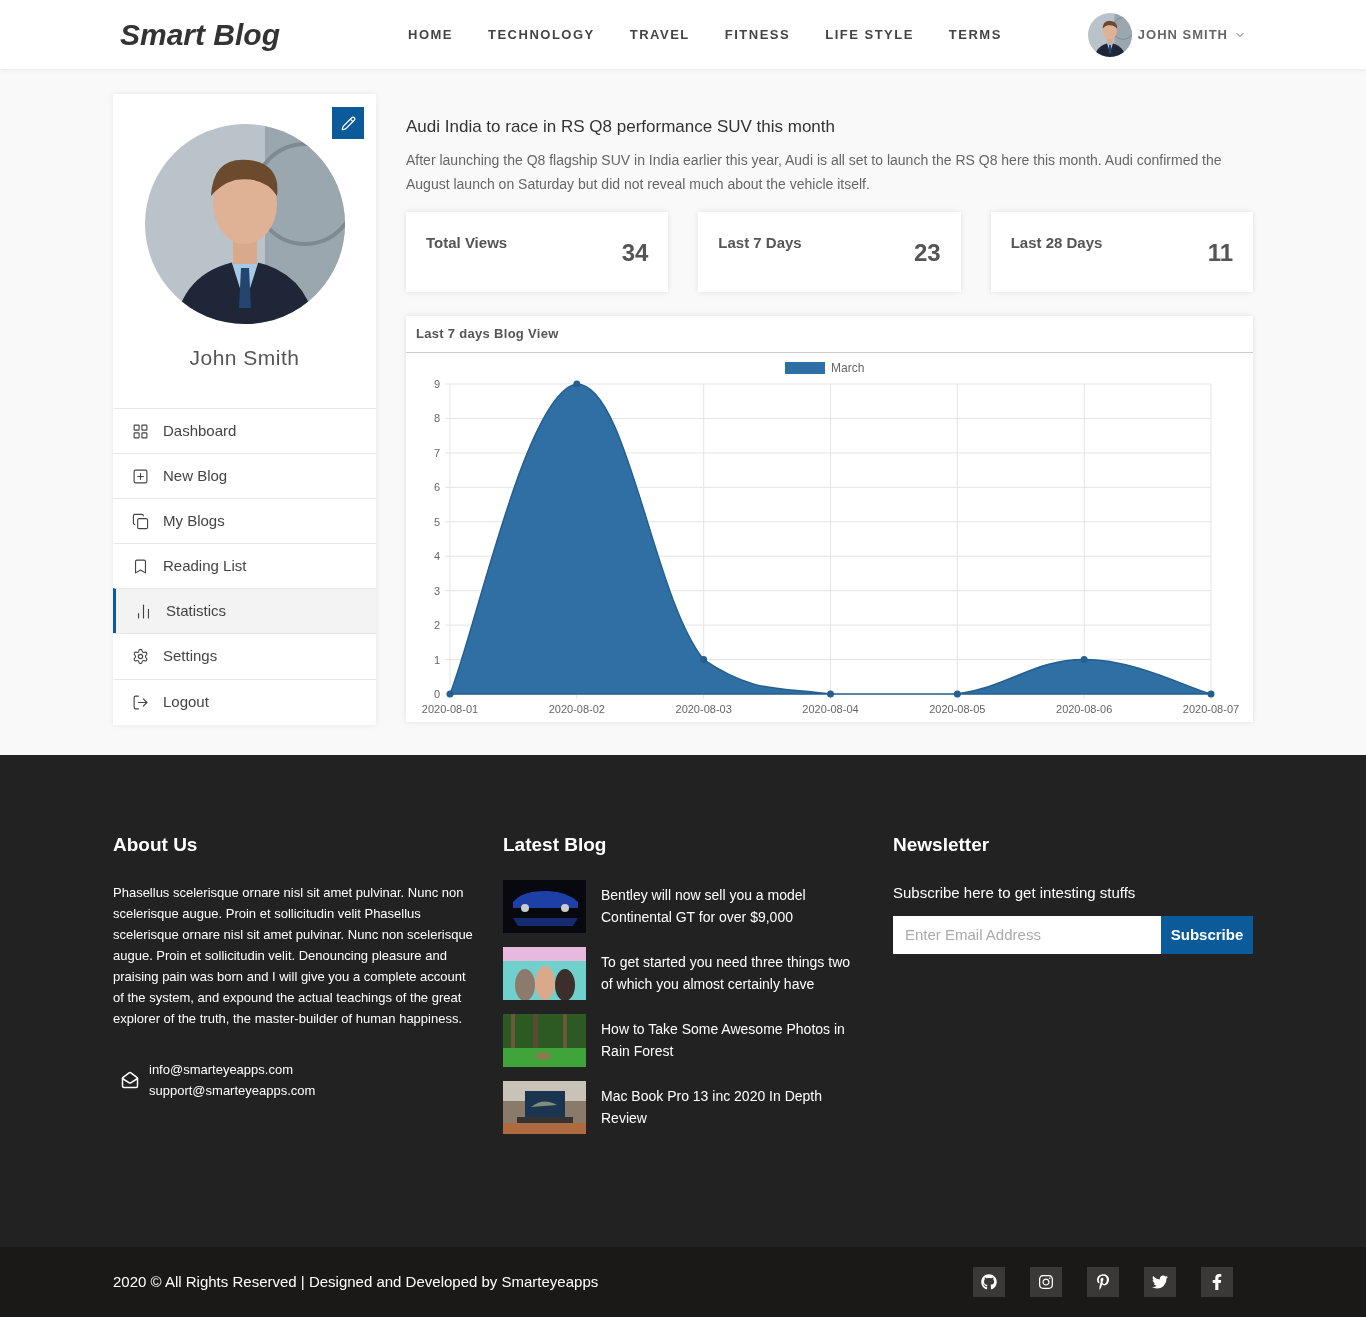 This screenshot has height=1317, width=1366. I want to click on x-tick-label: 2020-08-02, so click(576, 708).